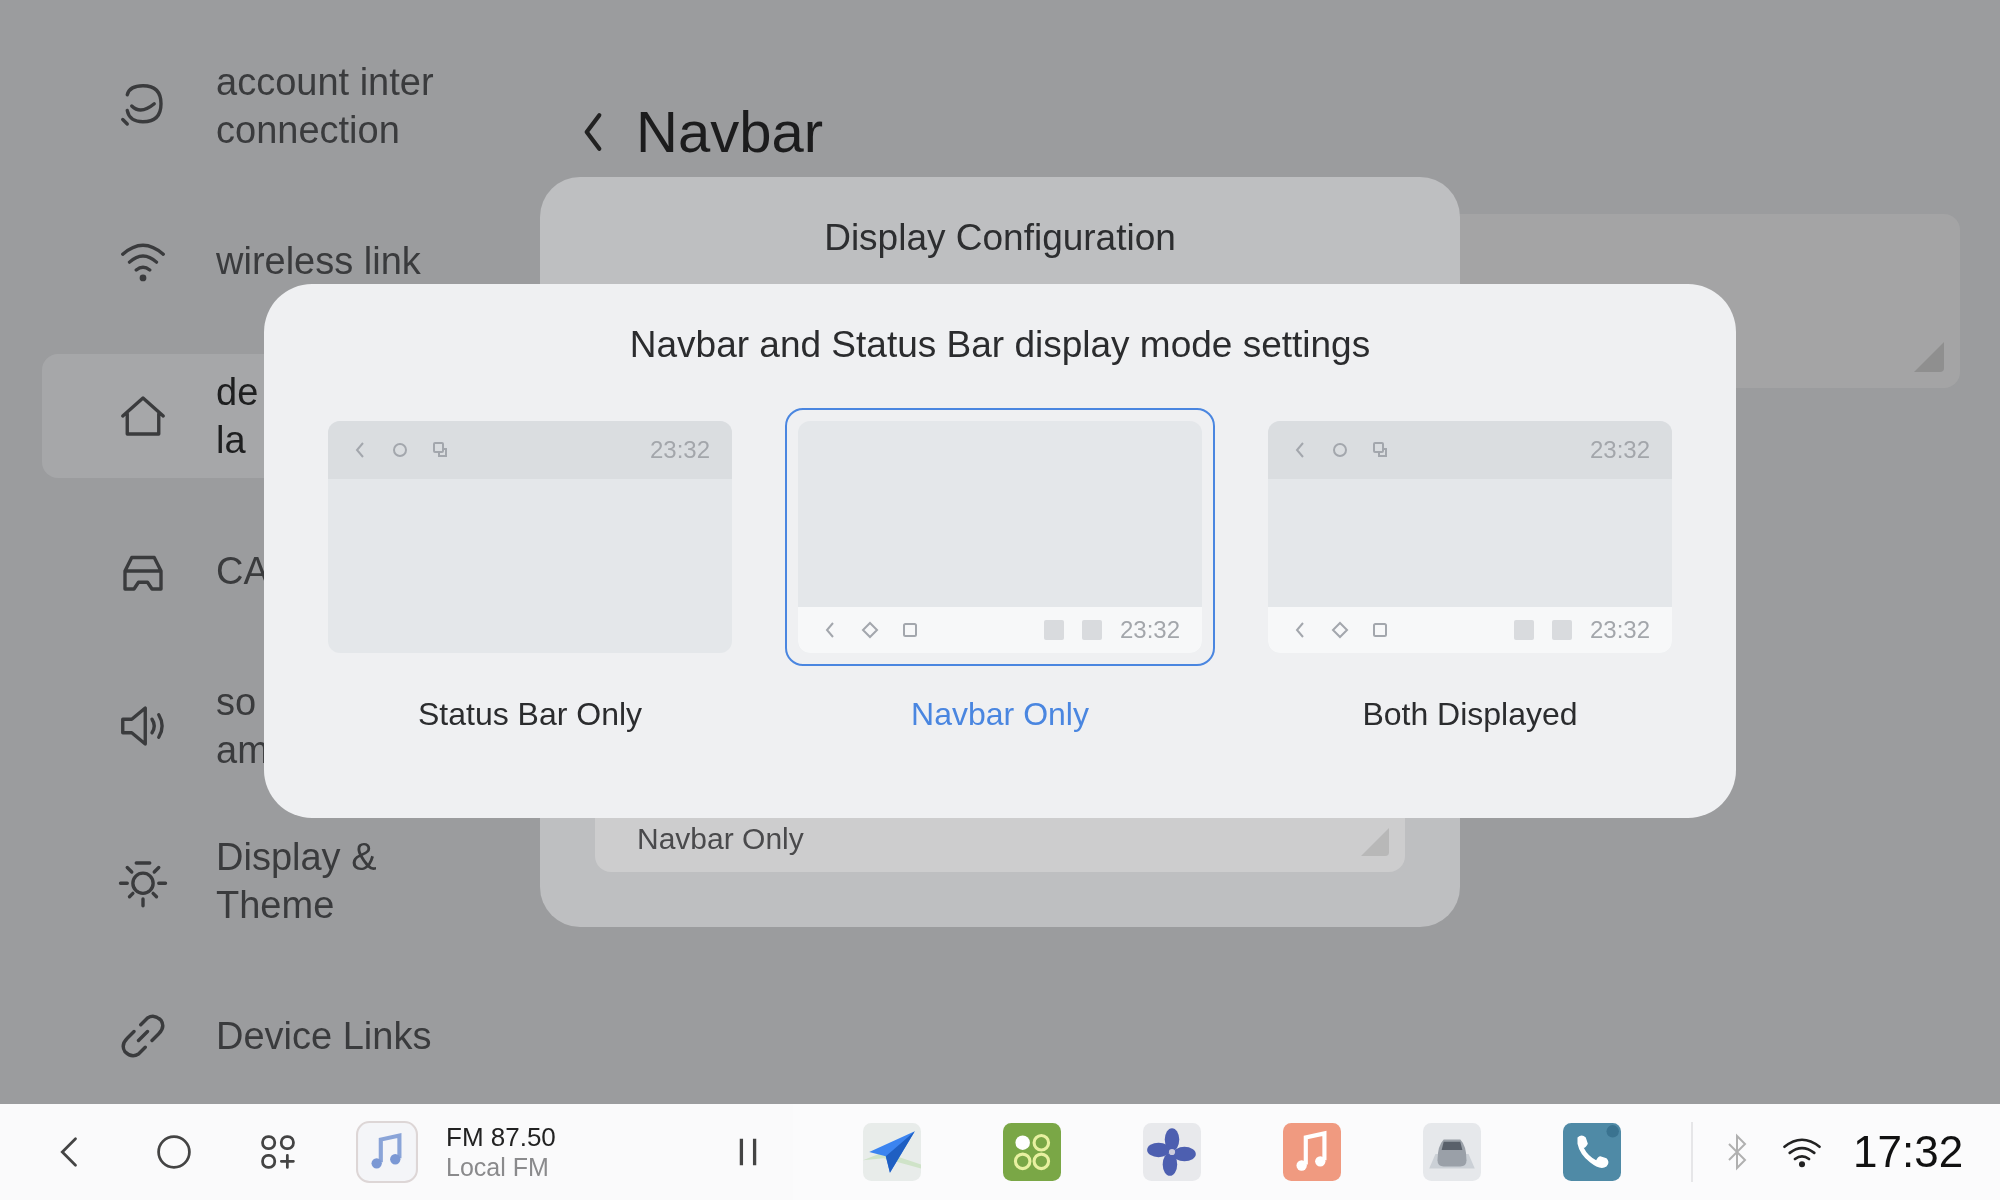 Image resolution: width=2000 pixels, height=1200 pixels. I want to click on sidebar-label: account inter, so click(325, 82).